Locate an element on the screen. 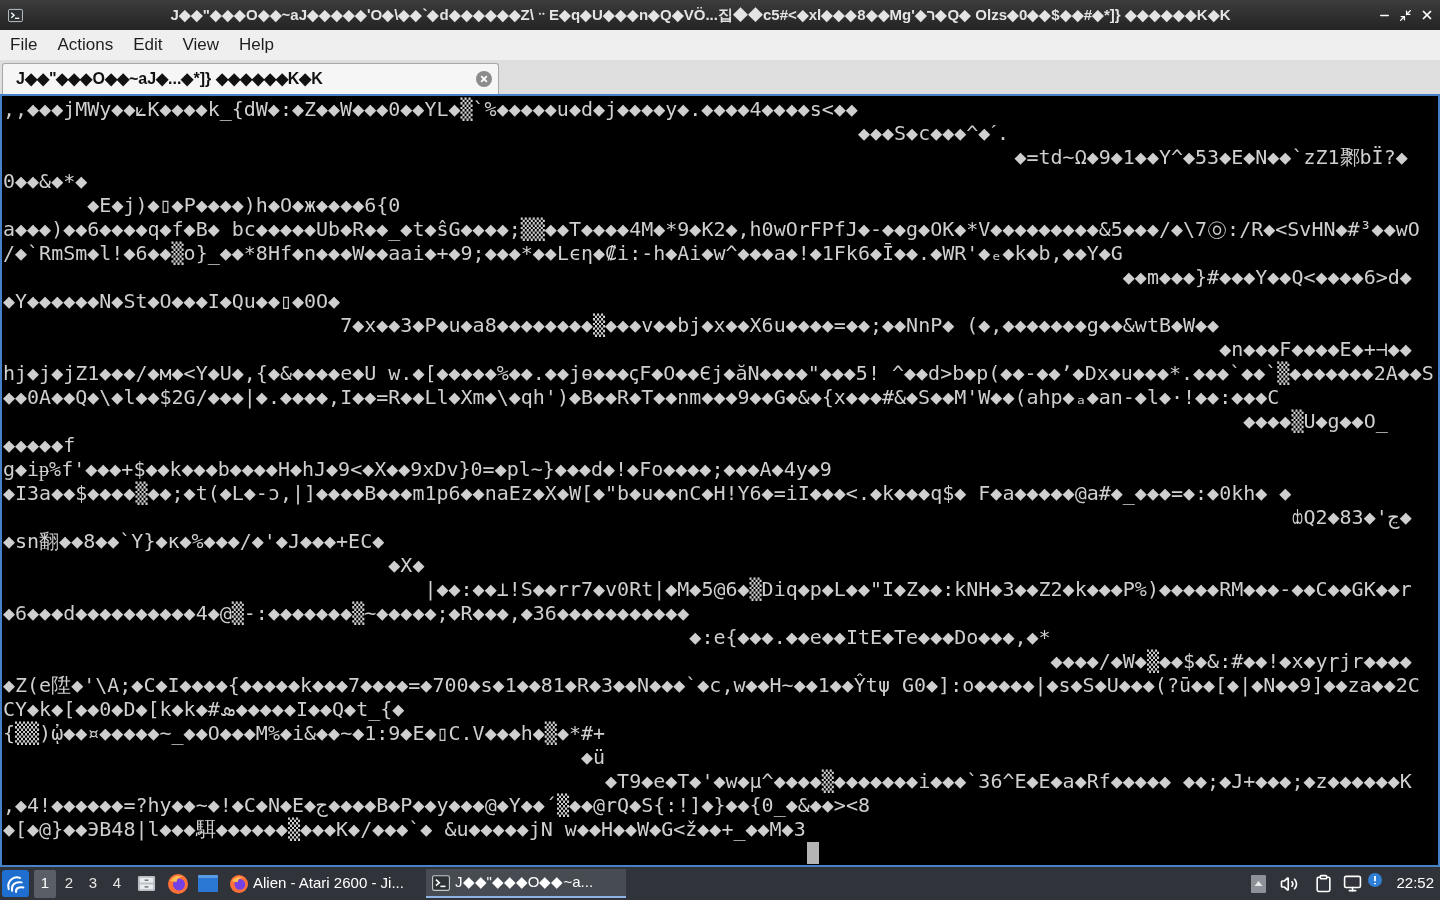 The width and height of the screenshot is (1440, 900). workspace-button: 4 is located at coordinates (117, 883).